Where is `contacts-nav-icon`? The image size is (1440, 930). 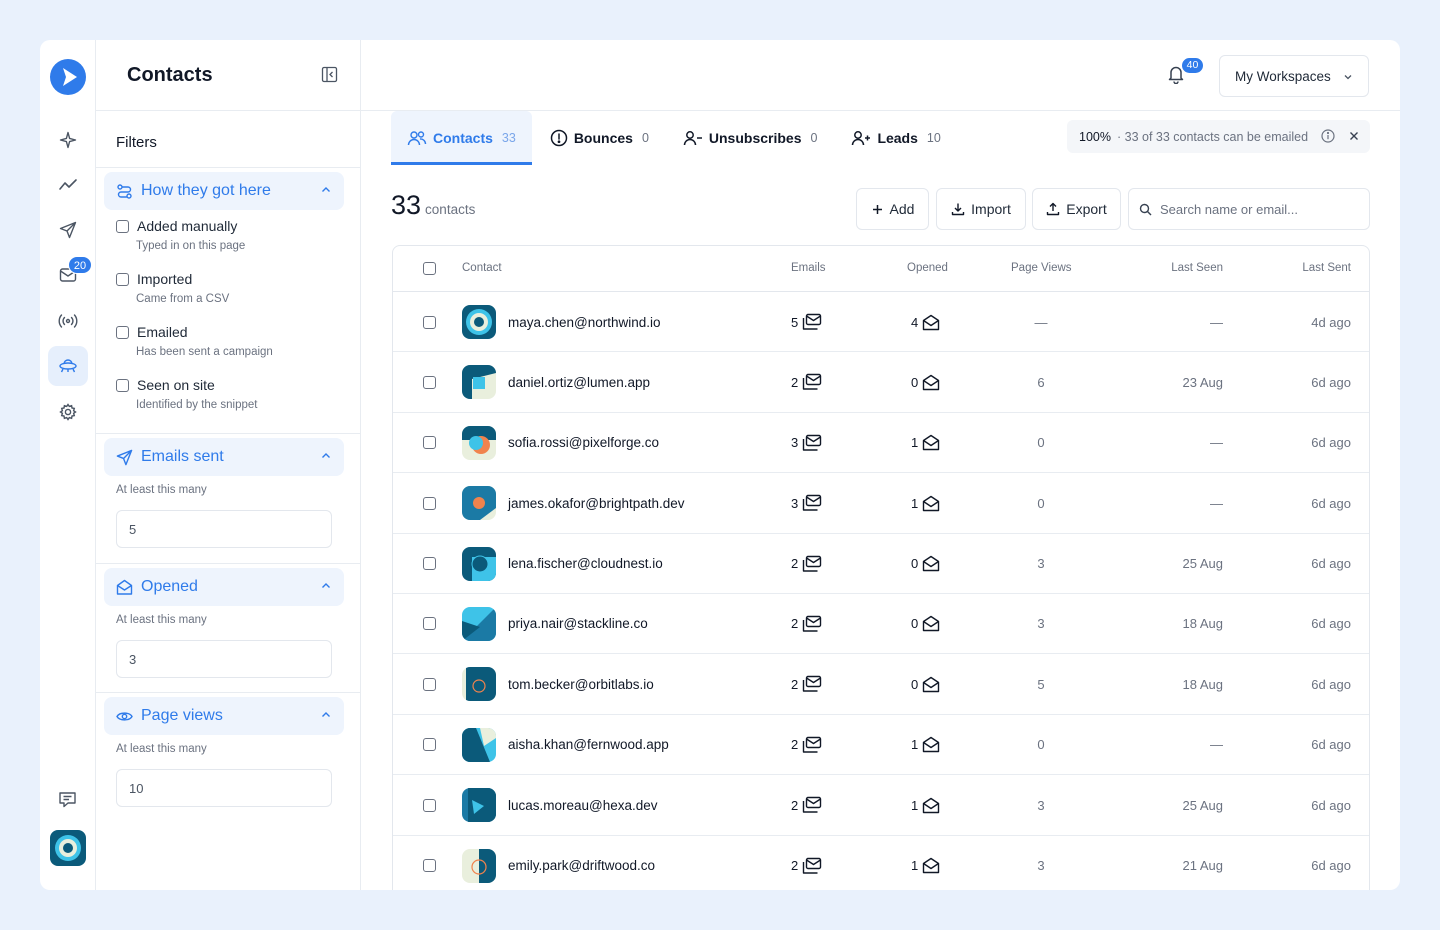
contacts-nav-icon is located at coordinates (68, 366).